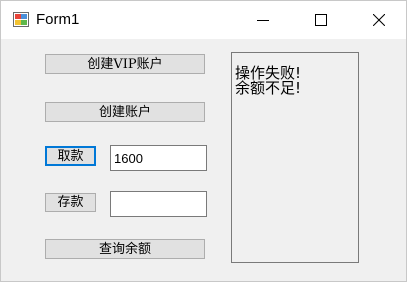 This screenshot has width=407, height=282. What do you see at coordinates (125, 64) in the screenshot?
I see `create-vip-account-button: 创建VIP账户` at bounding box center [125, 64].